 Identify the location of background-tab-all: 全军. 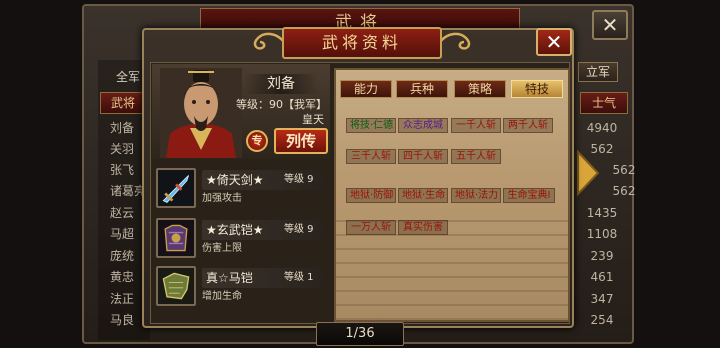
(128, 76).